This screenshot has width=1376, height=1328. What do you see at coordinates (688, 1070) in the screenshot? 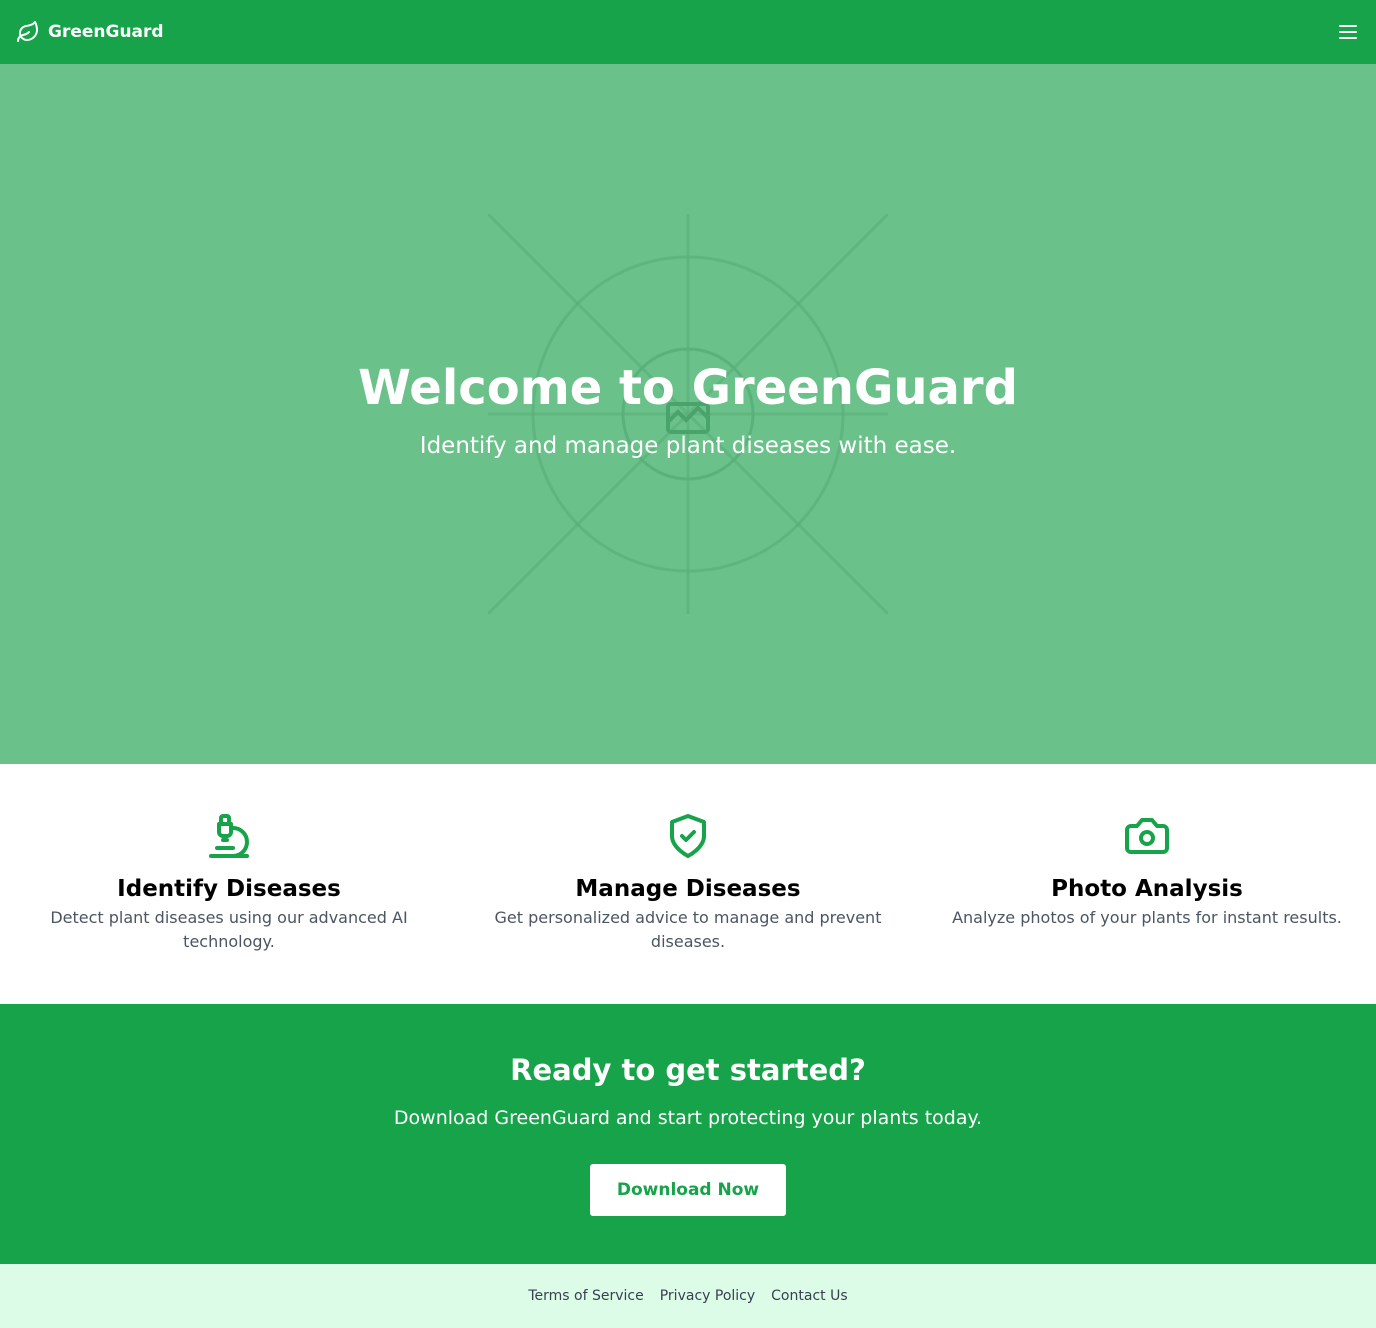
I see `cta-title: Ready to get started?` at bounding box center [688, 1070].